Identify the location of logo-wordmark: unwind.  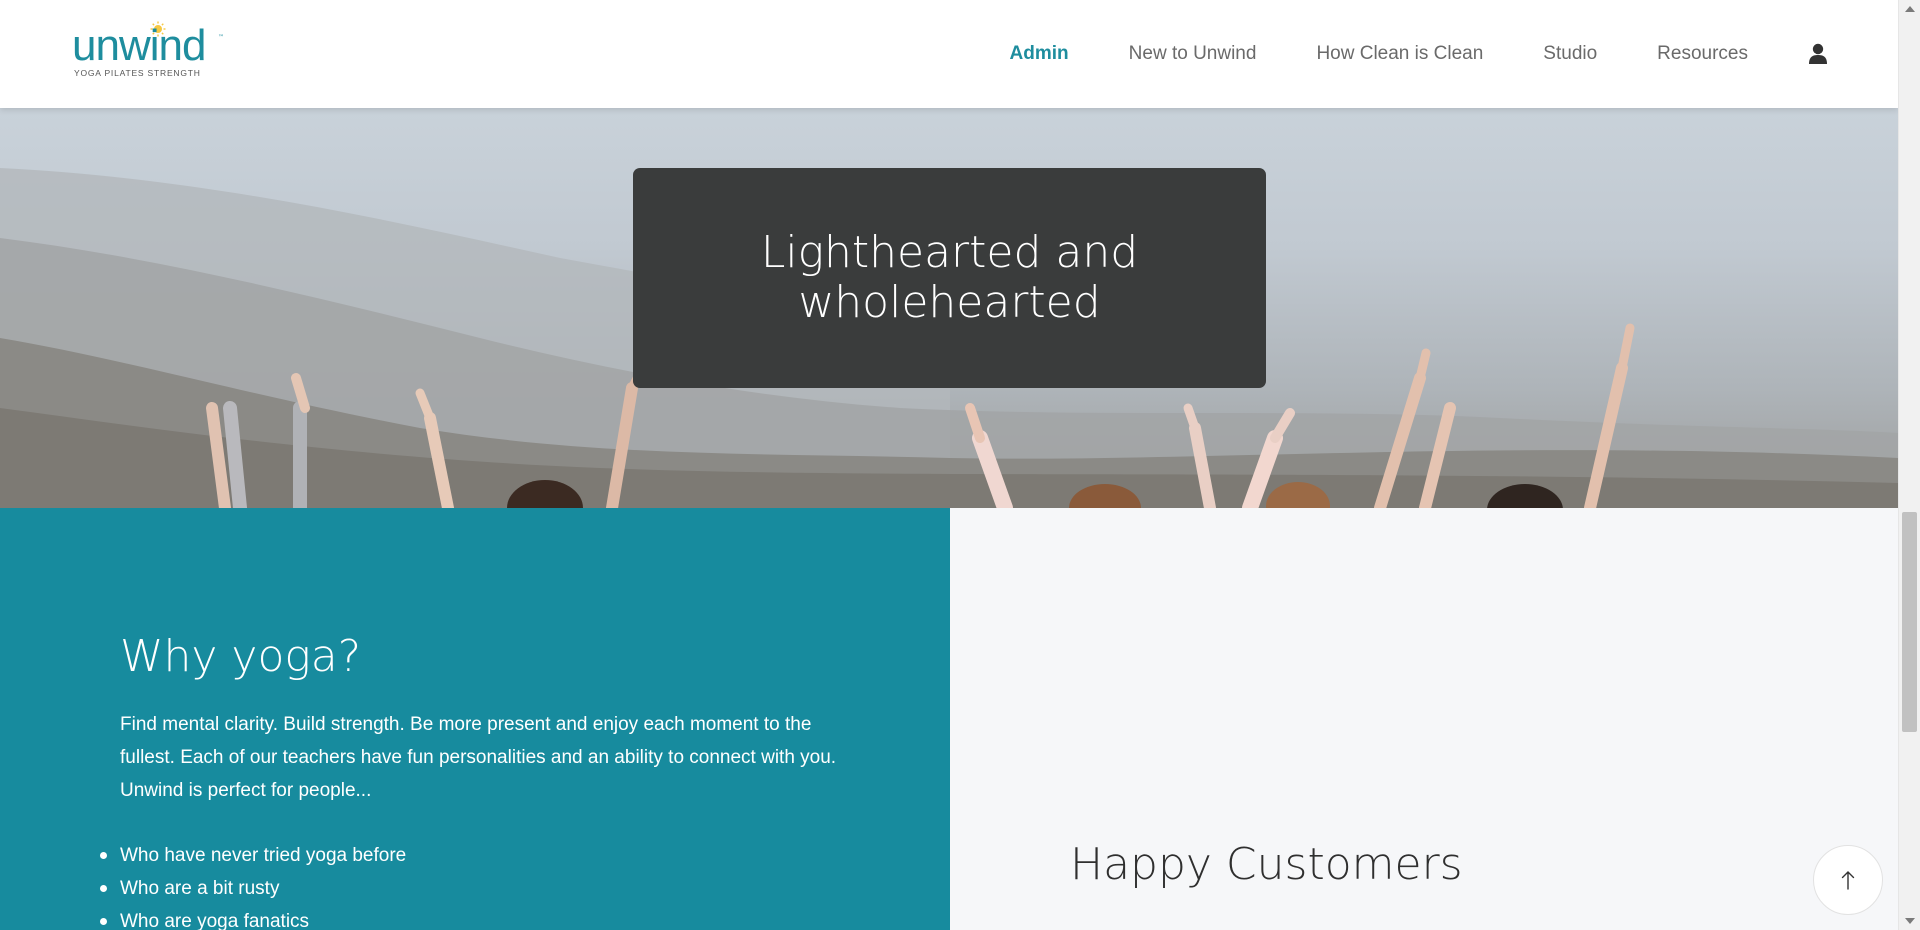
(139, 45).